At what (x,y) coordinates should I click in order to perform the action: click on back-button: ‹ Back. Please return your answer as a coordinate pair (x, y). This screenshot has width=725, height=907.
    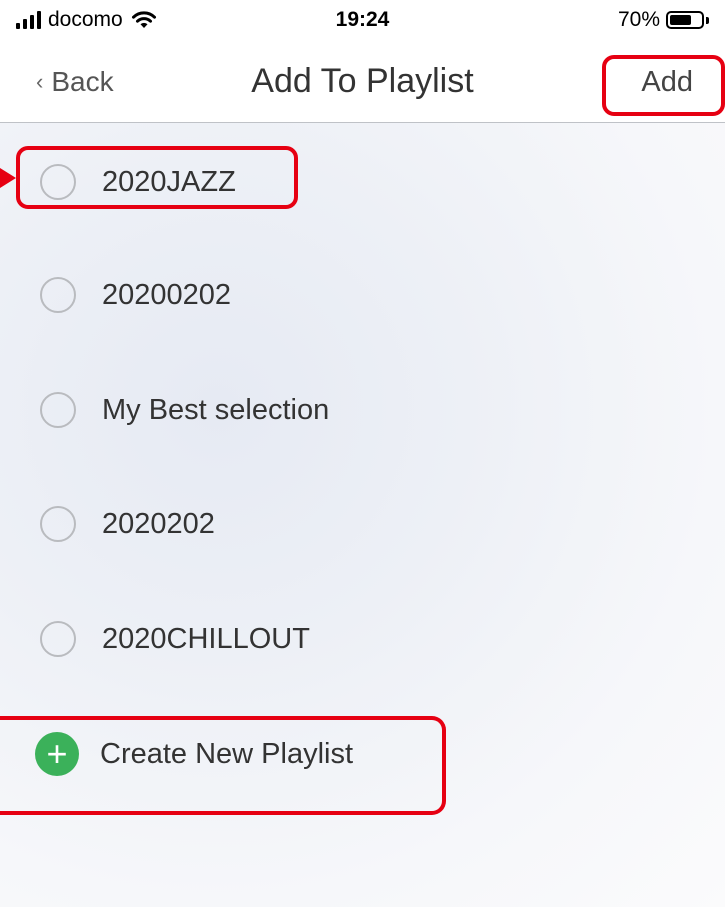
    Looking at the image, I should click on (75, 82).